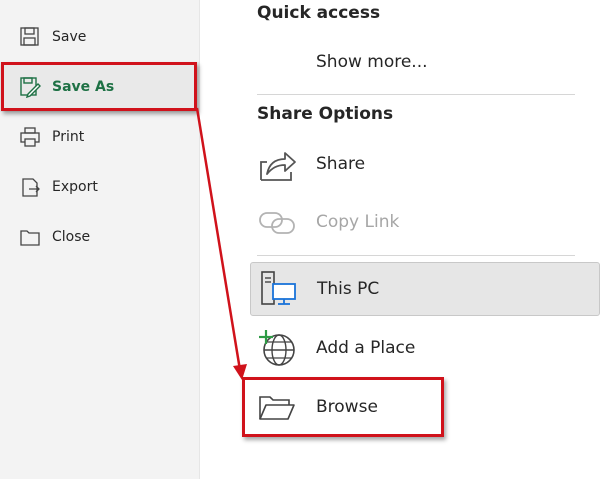 The height and width of the screenshot is (479, 603). I want to click on share-icon, so click(278, 166).